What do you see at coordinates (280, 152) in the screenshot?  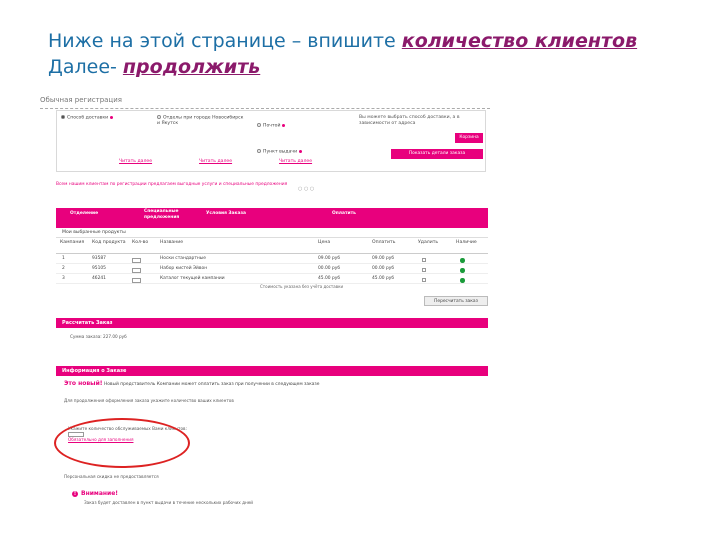 I see `delivery-option-points: Пункт выдачи` at bounding box center [280, 152].